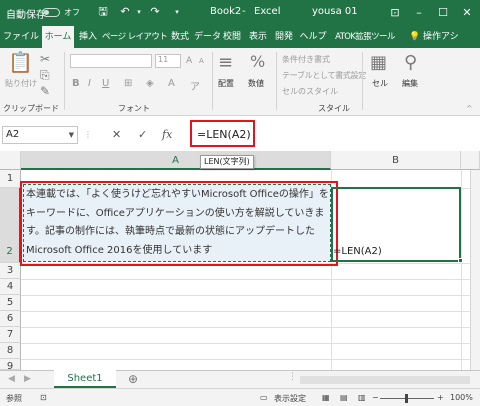 This screenshot has width=480, height=406. What do you see at coordinates (133, 379) in the screenshot?
I see `new-sheet-icon: ⊕` at bounding box center [133, 379].